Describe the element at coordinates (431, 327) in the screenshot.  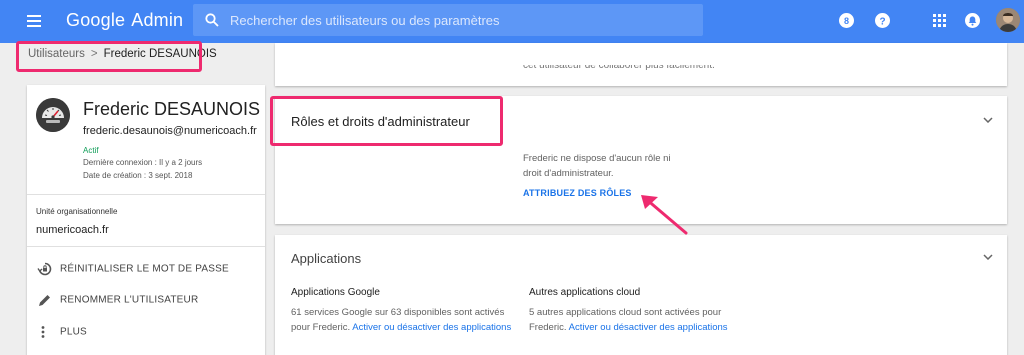
I see `google-apps-toggle-link: Activer ou désactiver des applications` at that location.